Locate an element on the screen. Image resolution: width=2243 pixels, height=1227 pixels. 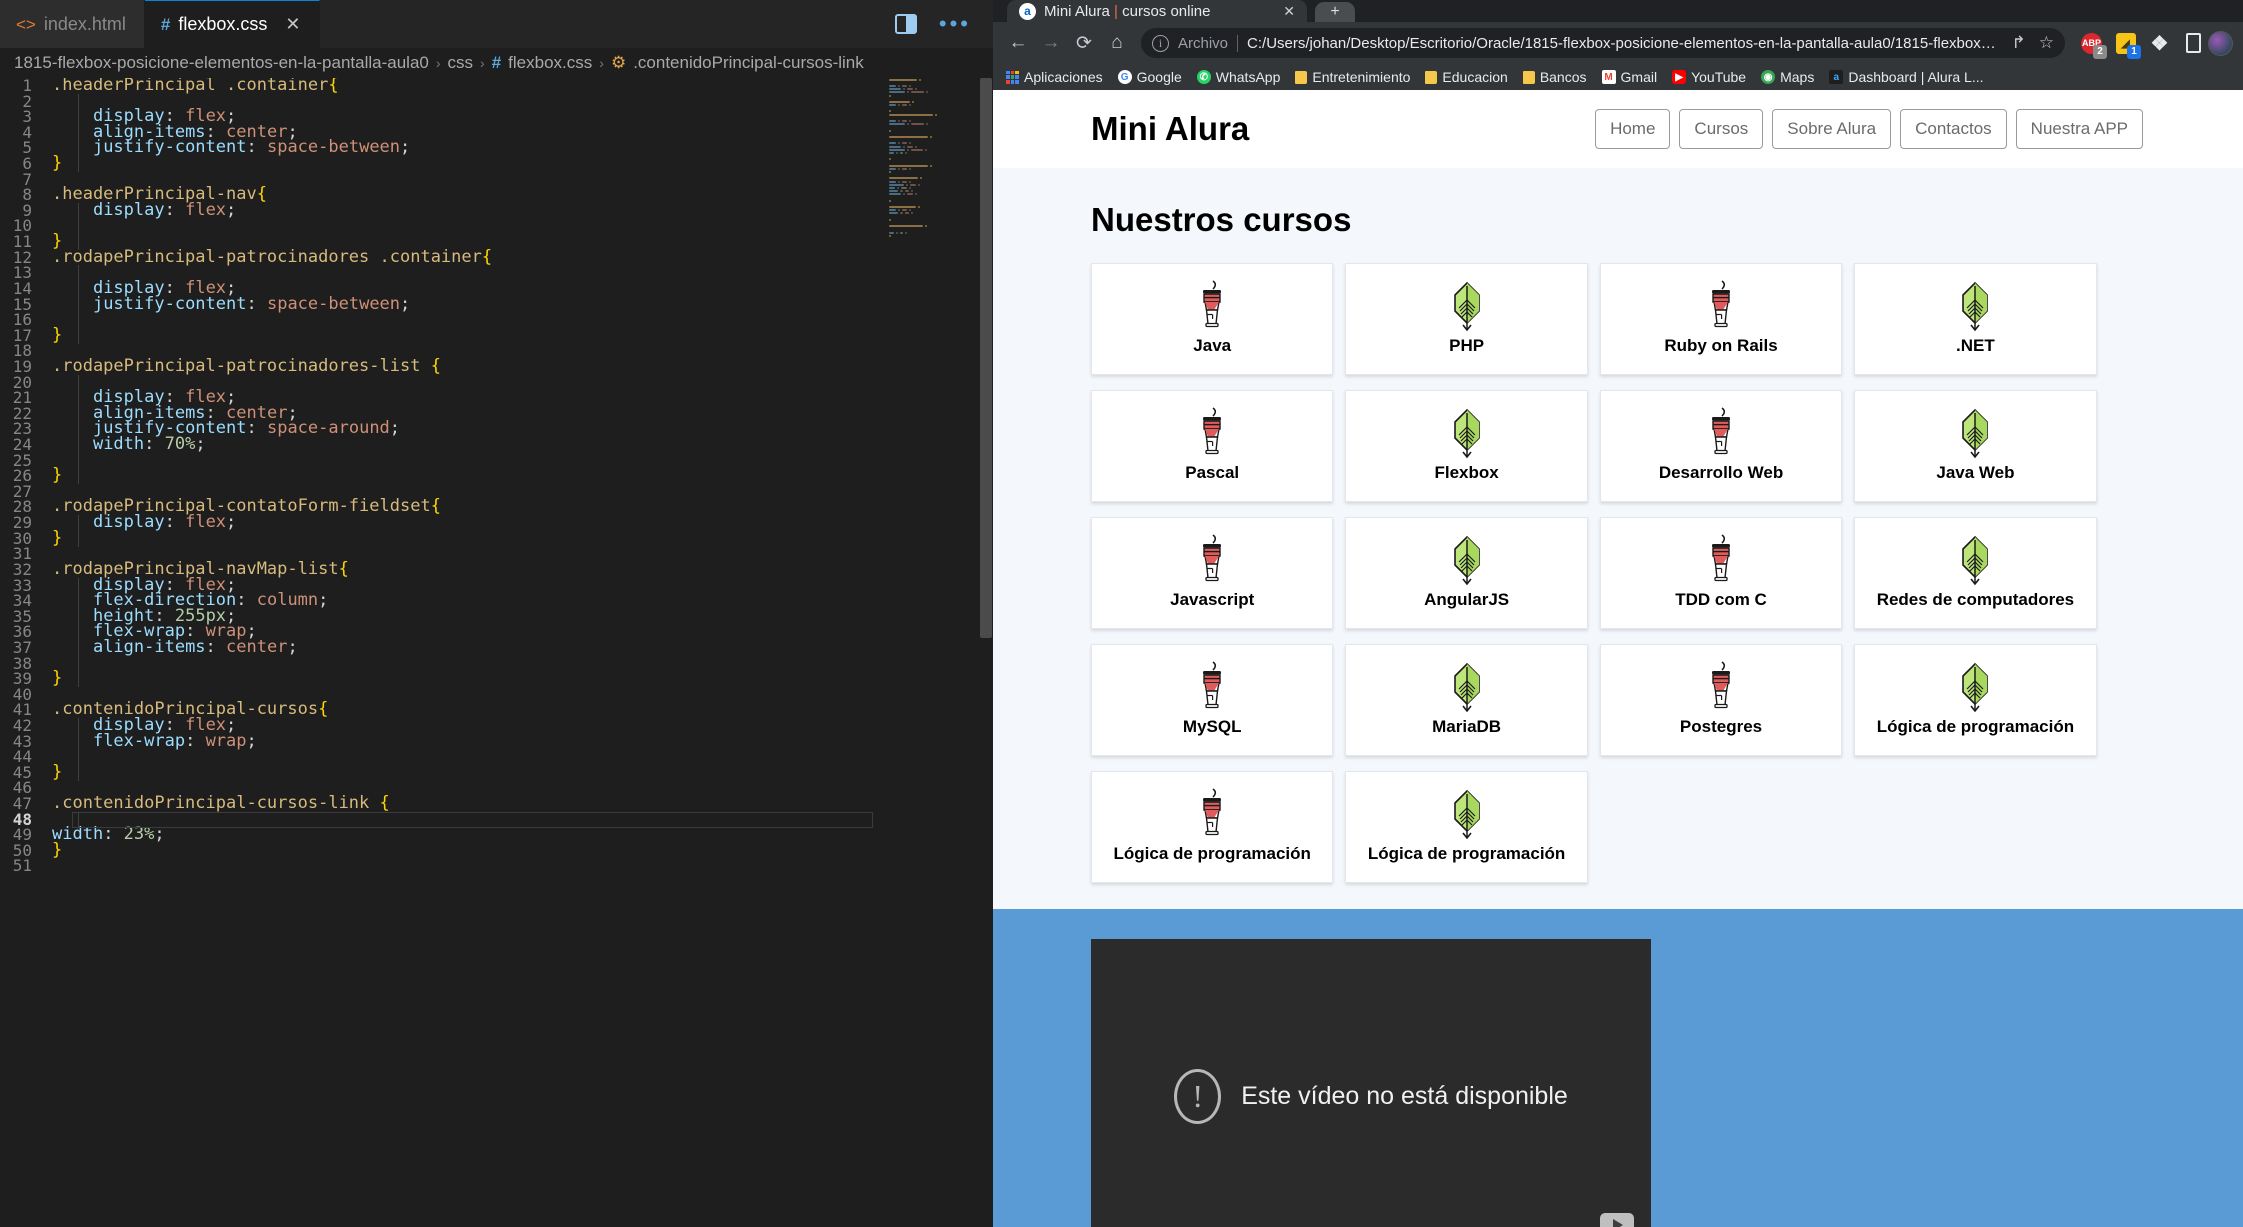
bookmark-label: Google is located at coordinates (1159, 77).